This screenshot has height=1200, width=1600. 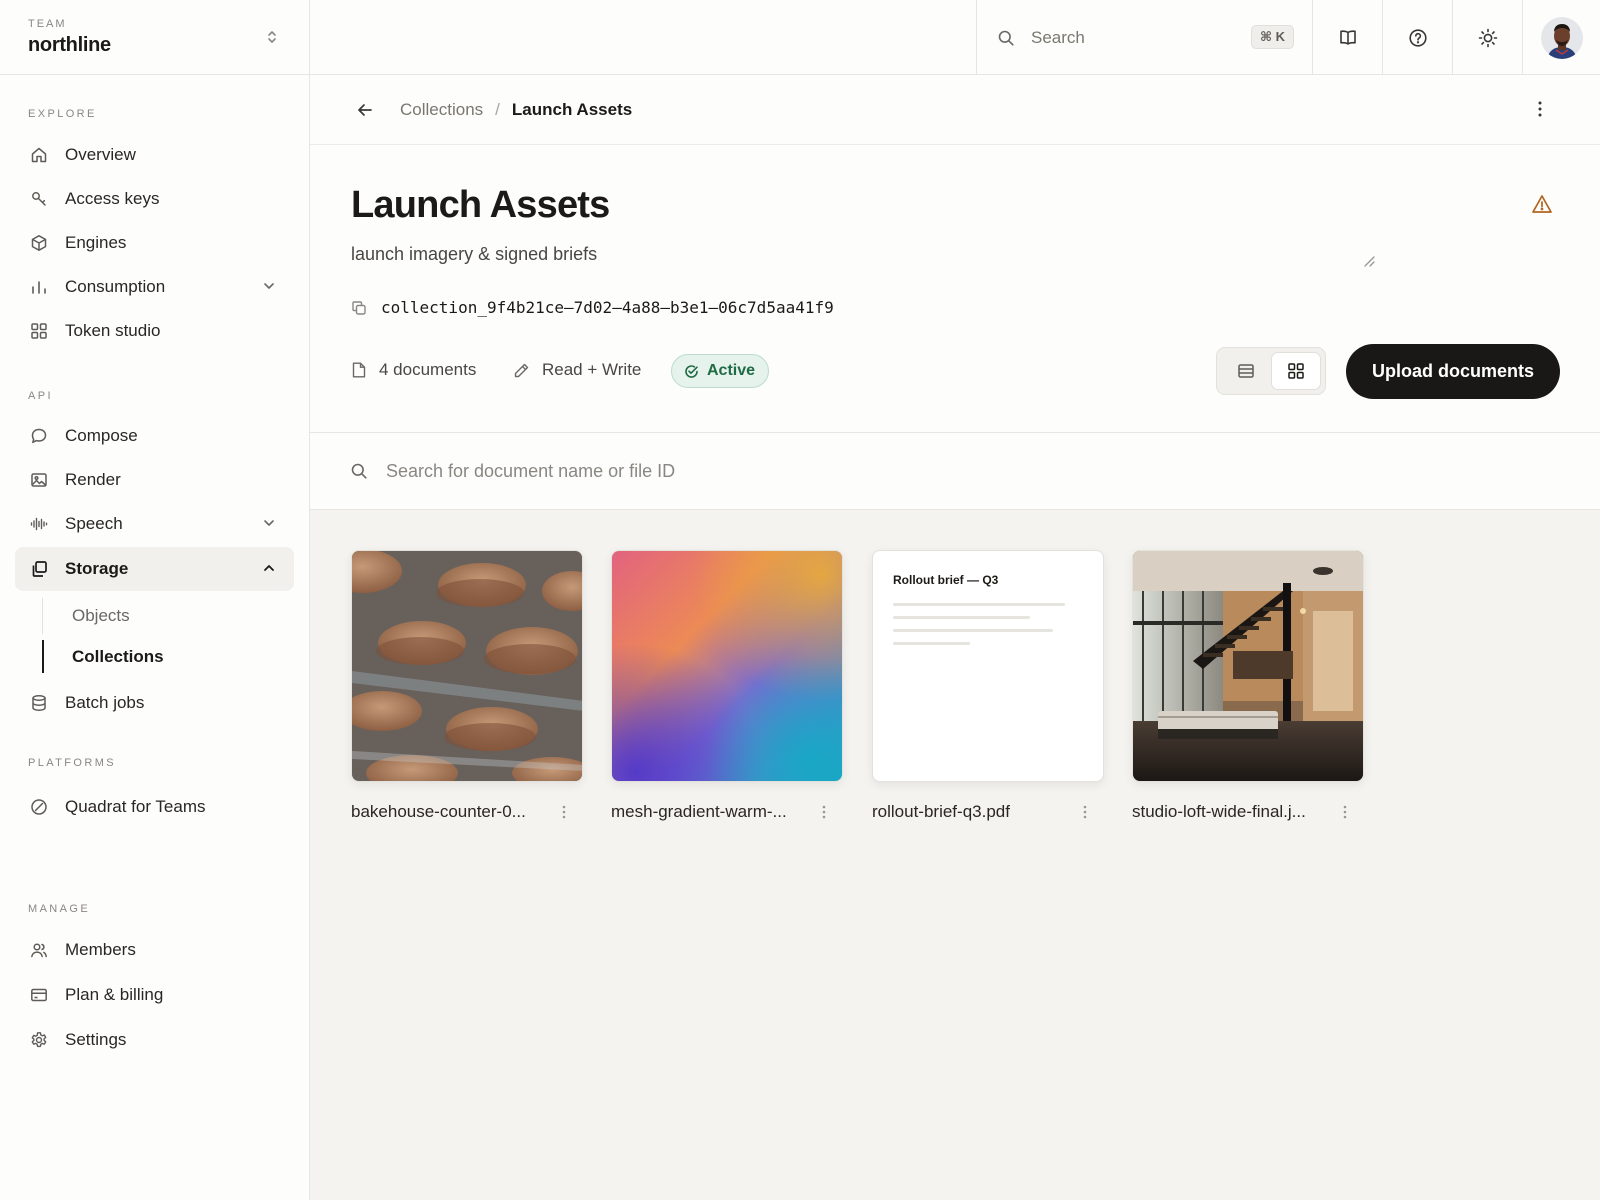 What do you see at coordinates (272, 37) in the screenshot?
I see `chevron-up-down-icon` at bounding box center [272, 37].